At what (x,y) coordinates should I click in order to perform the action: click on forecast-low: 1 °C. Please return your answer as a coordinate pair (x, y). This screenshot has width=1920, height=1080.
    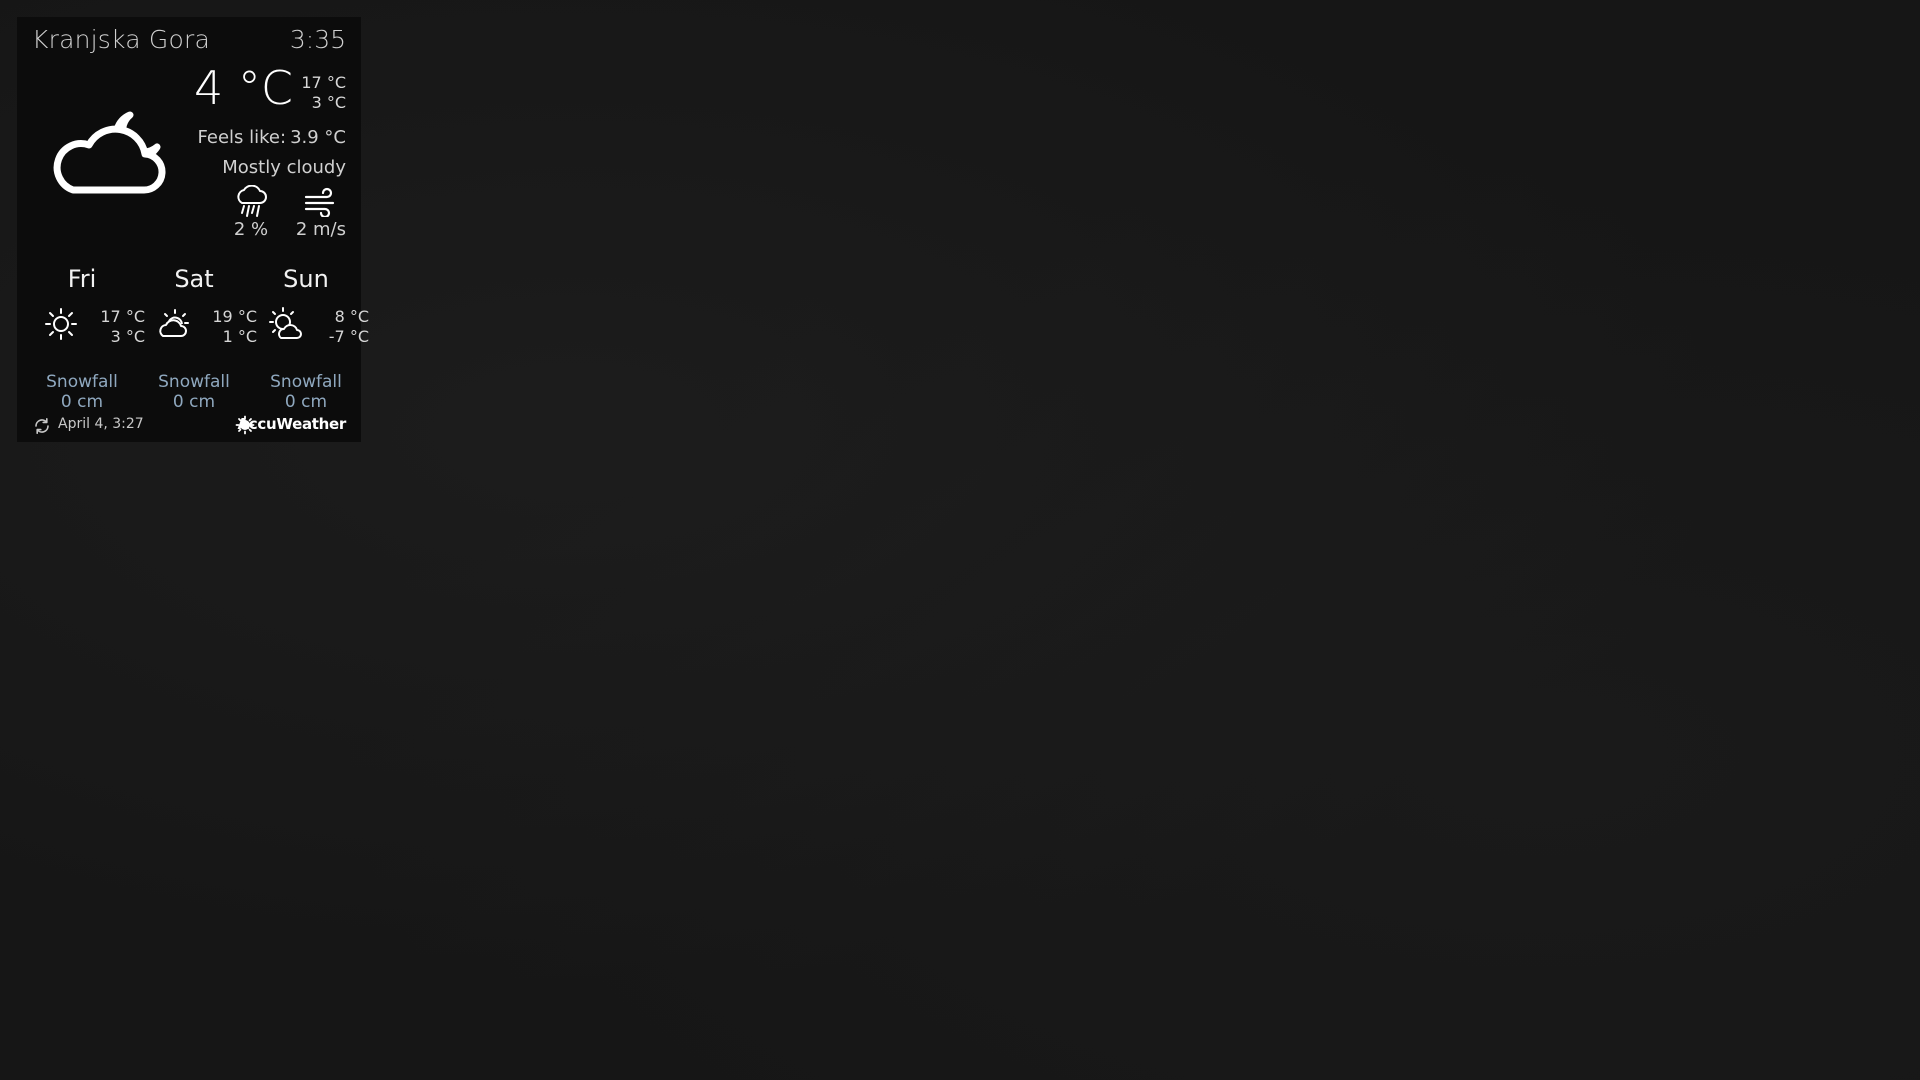
    Looking at the image, I should click on (239, 336).